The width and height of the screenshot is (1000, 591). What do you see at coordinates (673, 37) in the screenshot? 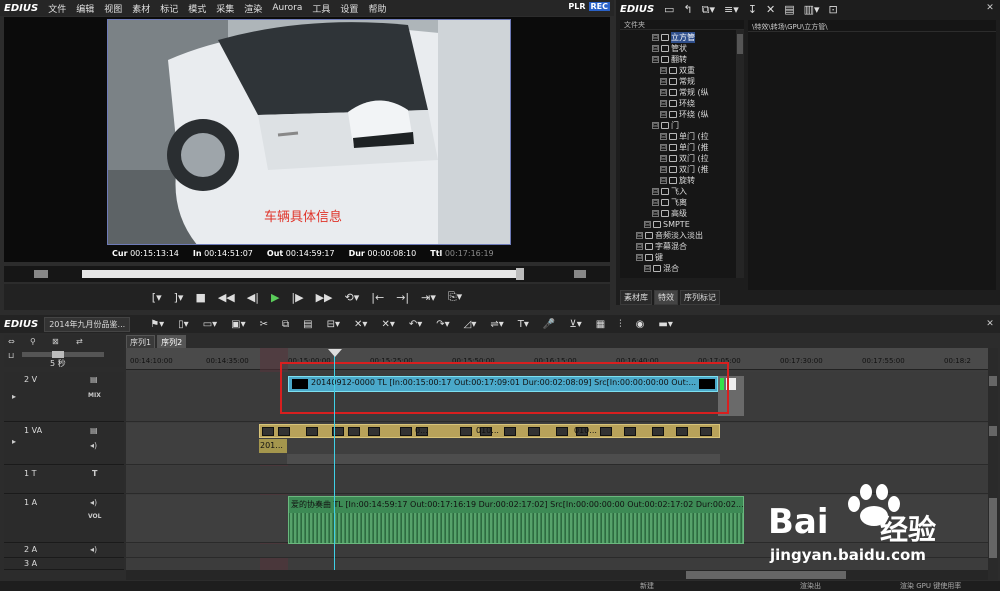
I see `tree-item: ⊟ 立方管` at bounding box center [673, 37].